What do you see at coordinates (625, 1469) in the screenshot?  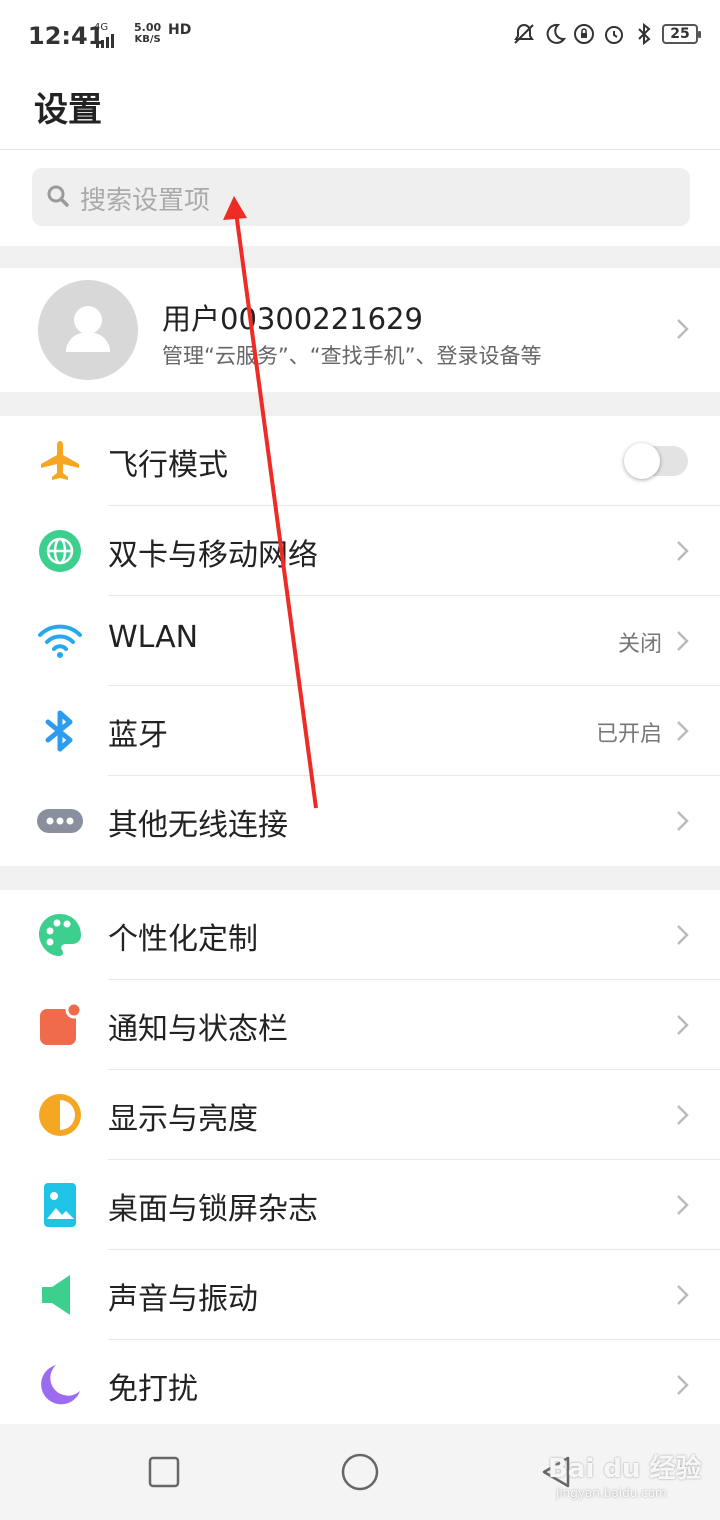 I see `watermark-logo: Bai du 经验` at bounding box center [625, 1469].